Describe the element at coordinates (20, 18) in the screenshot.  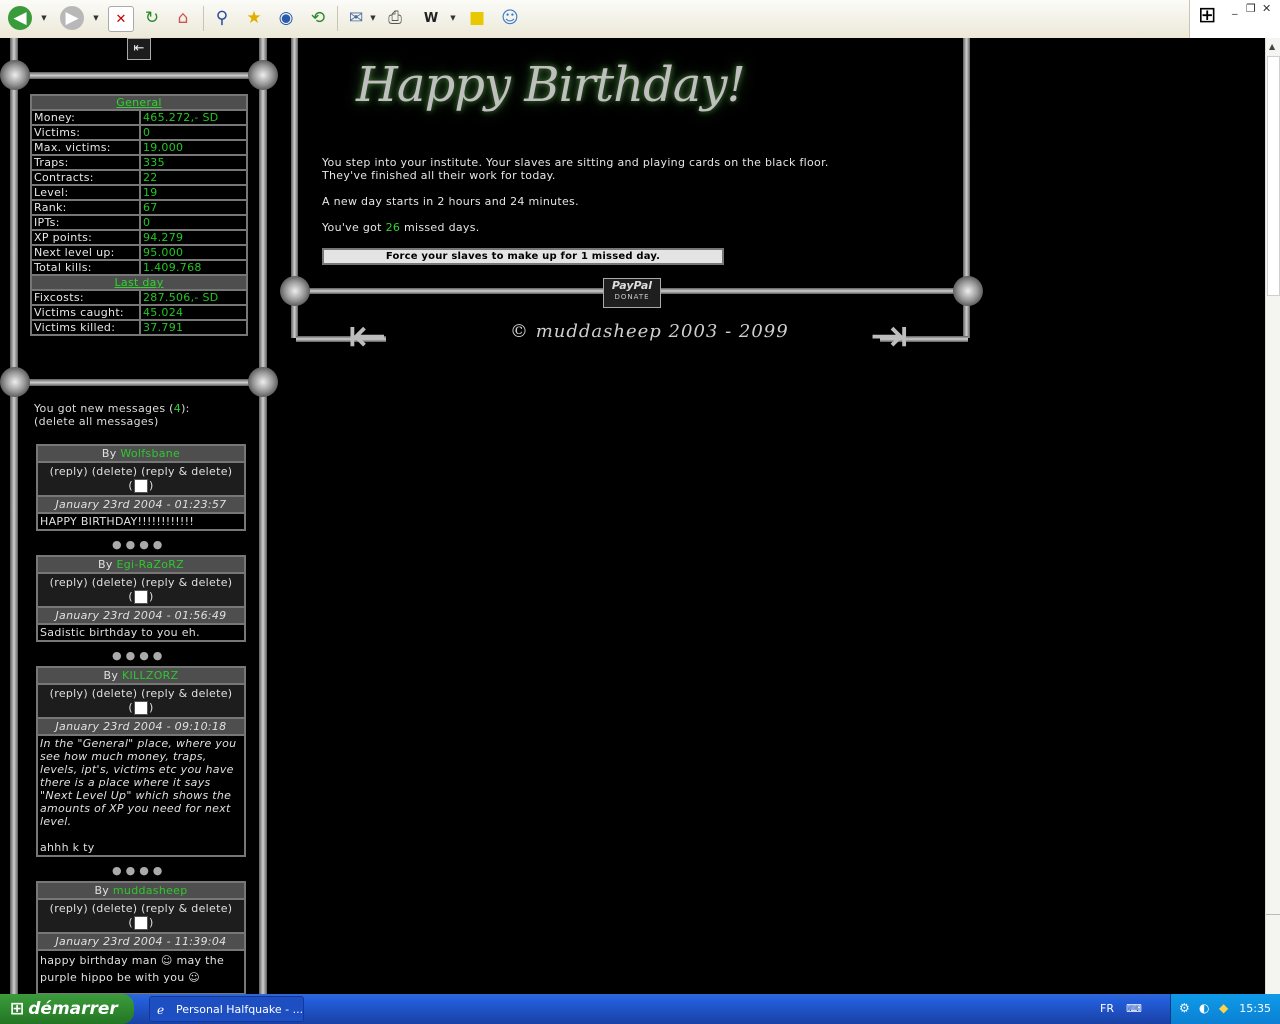
I see `back-icon: ◀` at that location.